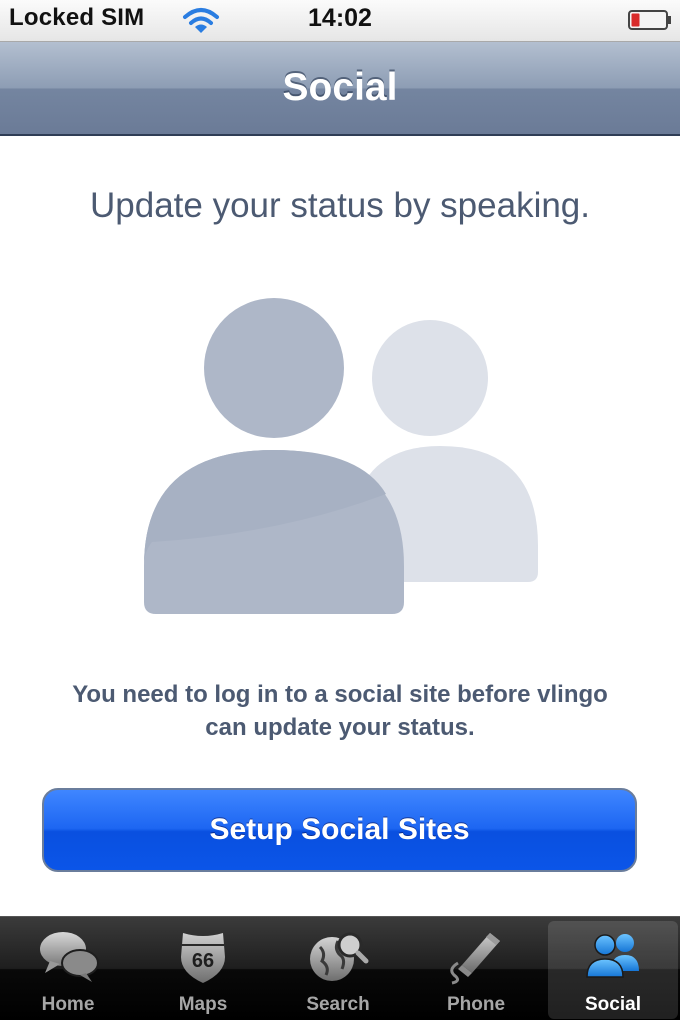 The width and height of the screenshot is (680, 1020). I want to click on headline: Update your status by speaking., so click(339, 205).